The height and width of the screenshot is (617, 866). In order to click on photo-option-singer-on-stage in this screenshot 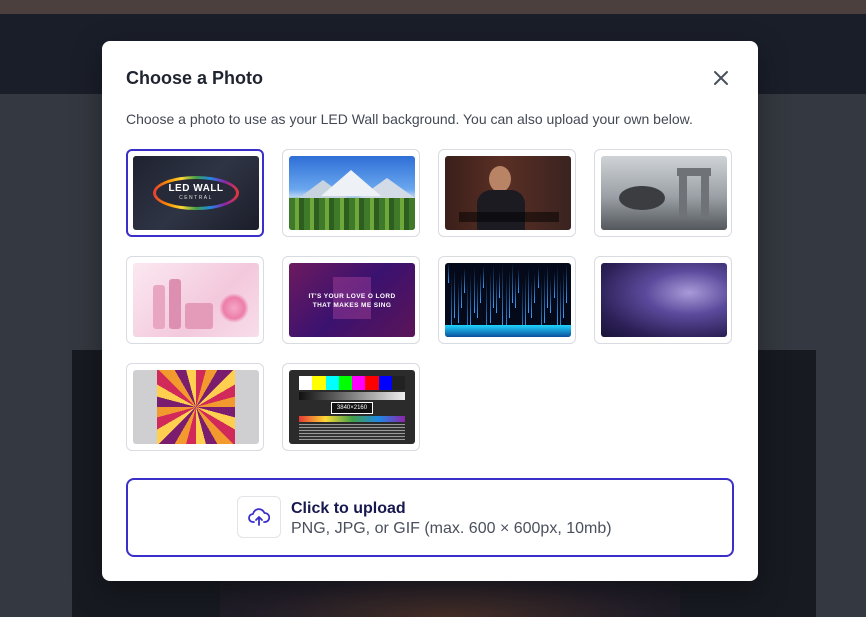, I will do `click(507, 193)`.